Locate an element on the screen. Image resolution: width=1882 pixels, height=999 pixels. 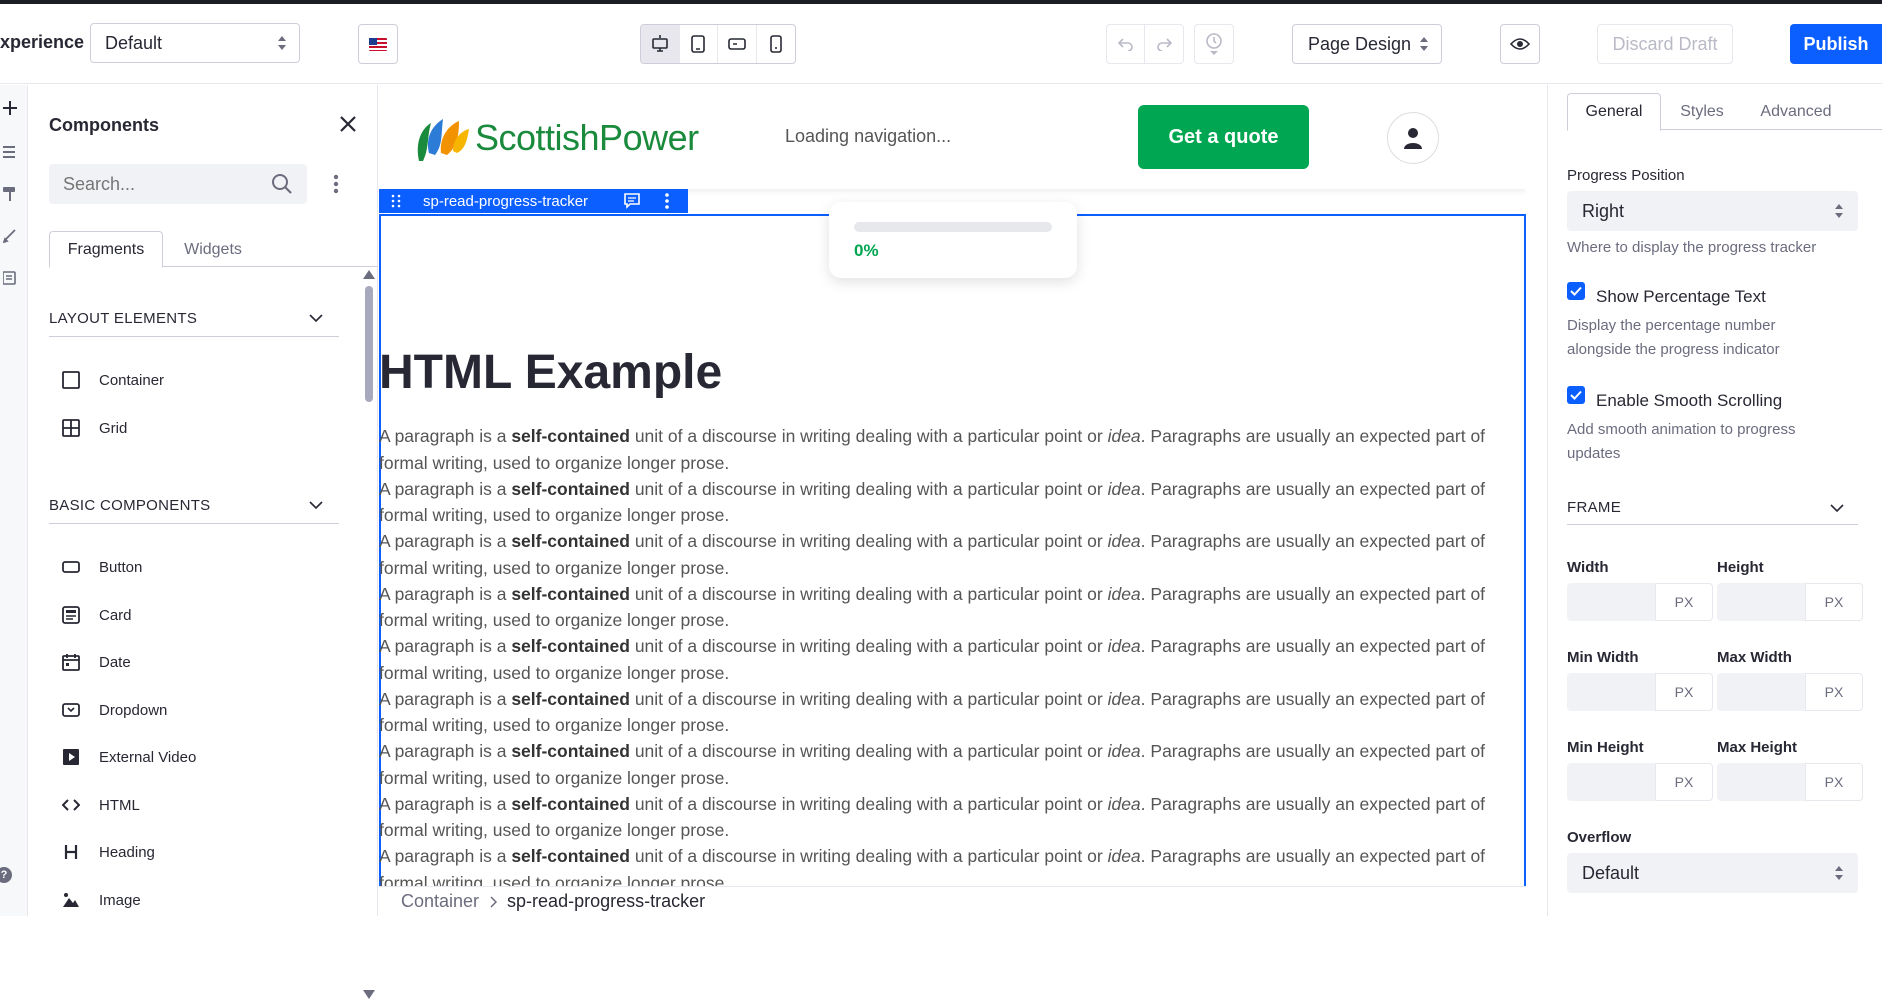
experience-label: xperience is located at coordinates (42, 42).